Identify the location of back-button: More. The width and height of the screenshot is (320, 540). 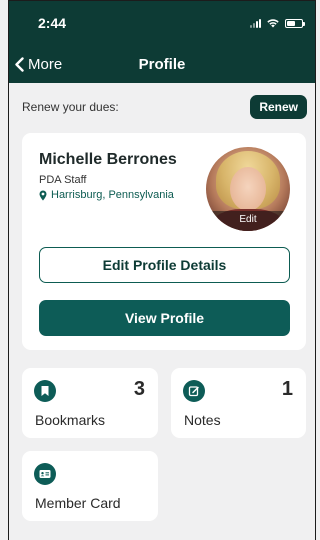
(38, 64).